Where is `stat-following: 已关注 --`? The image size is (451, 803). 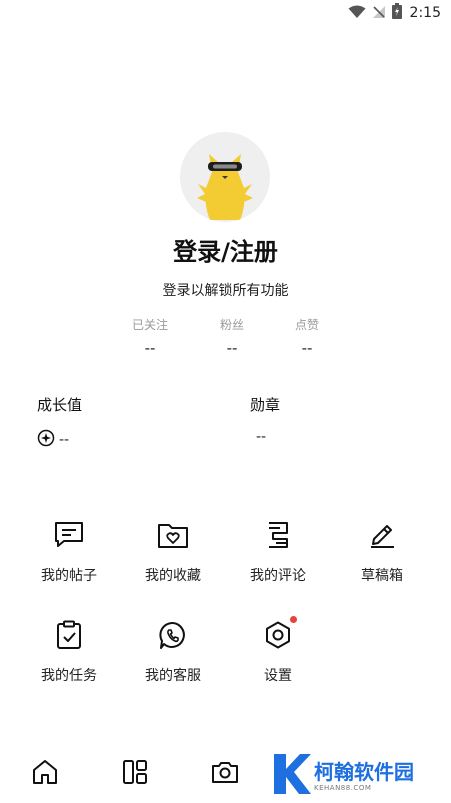 stat-following: 已关注 -- is located at coordinates (150, 336).